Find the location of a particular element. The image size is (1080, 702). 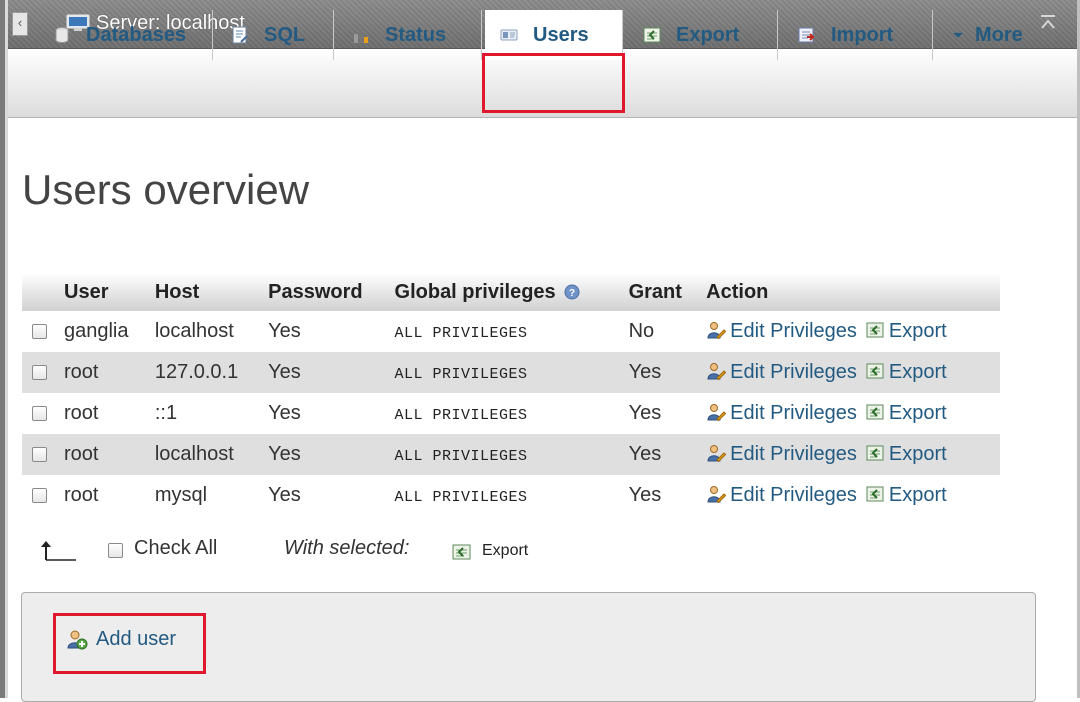

cell-host: mysql is located at coordinates (205, 495).